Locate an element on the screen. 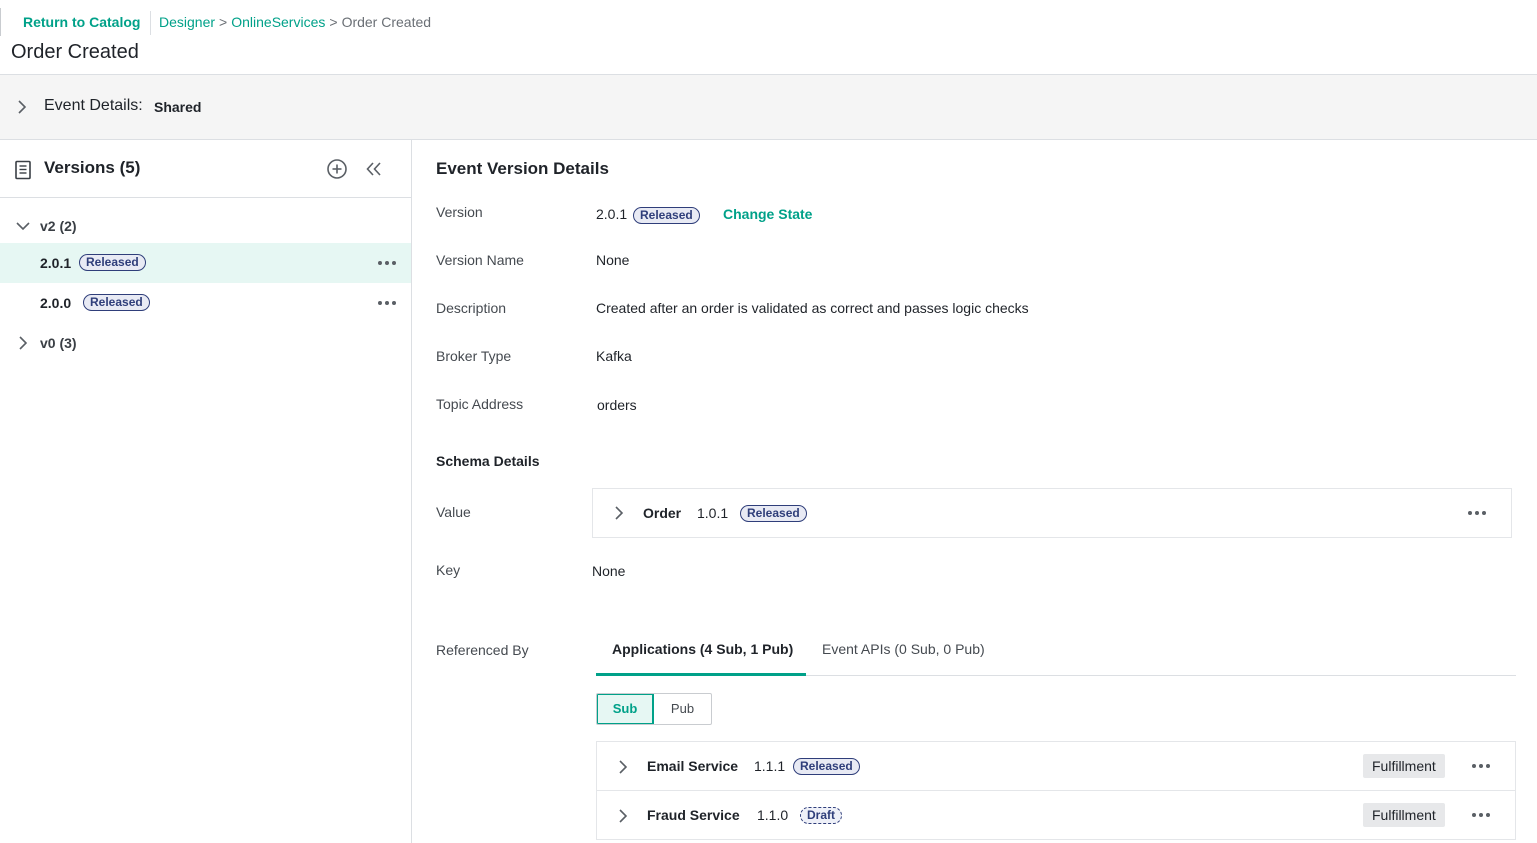 The height and width of the screenshot is (843, 1537). add-circle-icon is located at coordinates (337, 169).